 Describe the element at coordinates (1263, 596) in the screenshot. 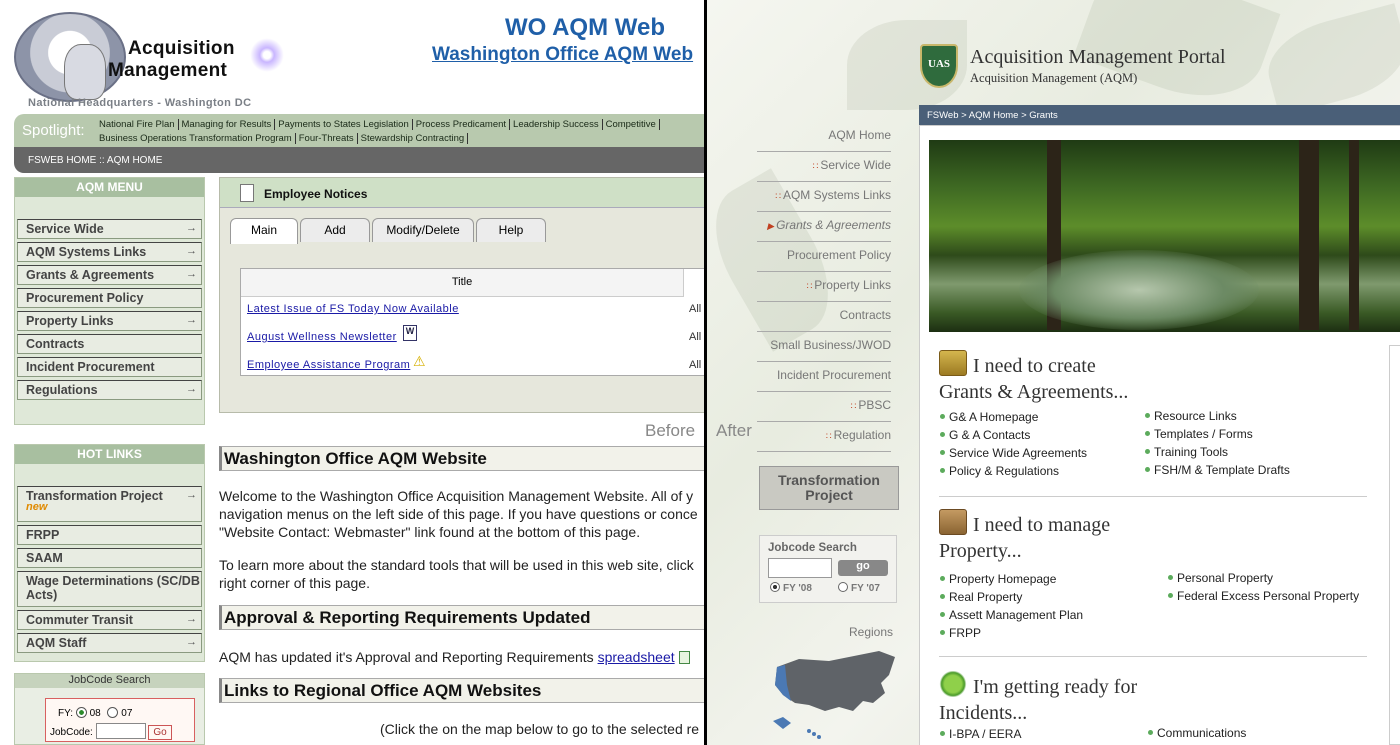

I see `quick-link: Federal Excess Personal Property` at that location.